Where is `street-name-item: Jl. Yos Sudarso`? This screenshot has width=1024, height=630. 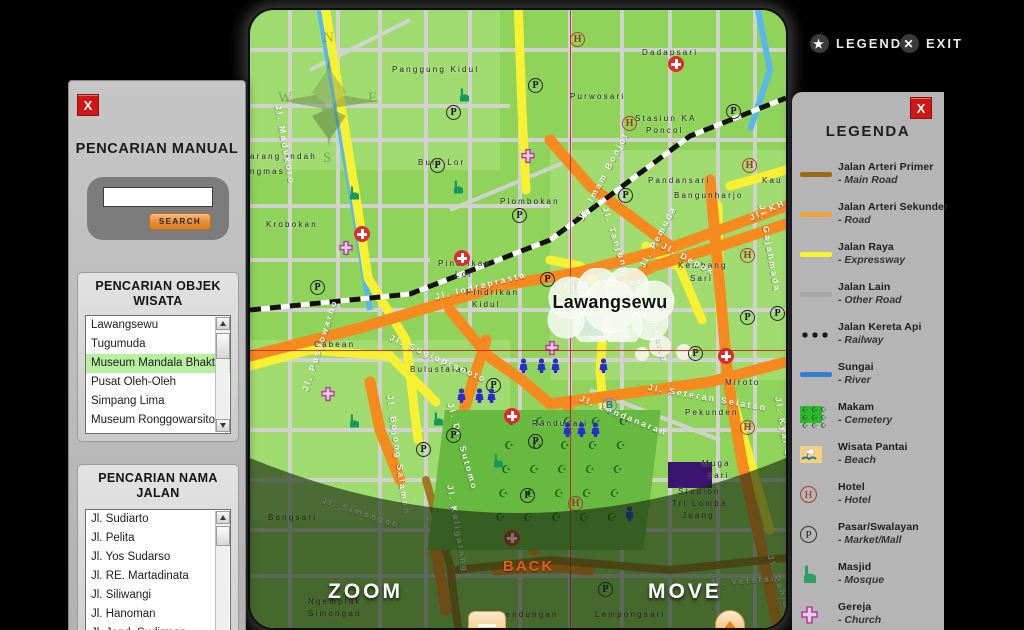
street-name-item: Jl. Yos Sudarso is located at coordinates (158, 557).